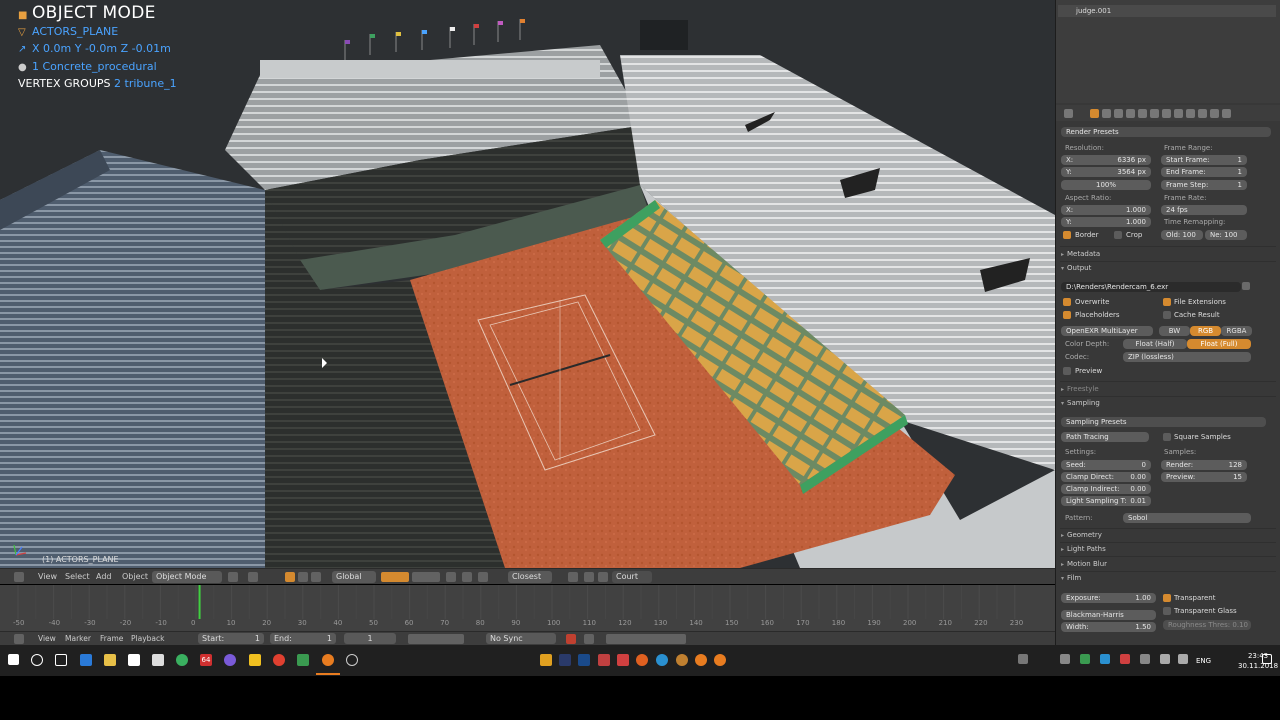  What do you see at coordinates (61, 660) in the screenshot?
I see `task-view-icon` at bounding box center [61, 660].